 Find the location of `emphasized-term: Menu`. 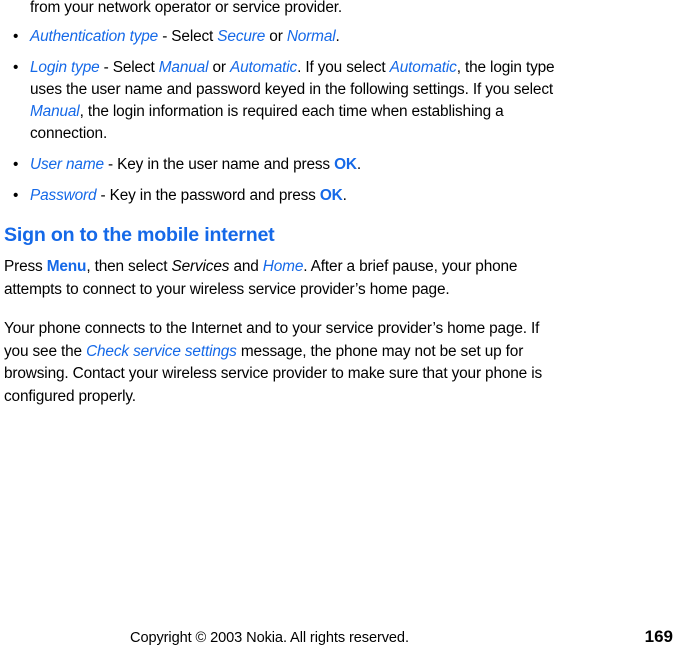

emphasized-term: Menu is located at coordinates (66, 266).